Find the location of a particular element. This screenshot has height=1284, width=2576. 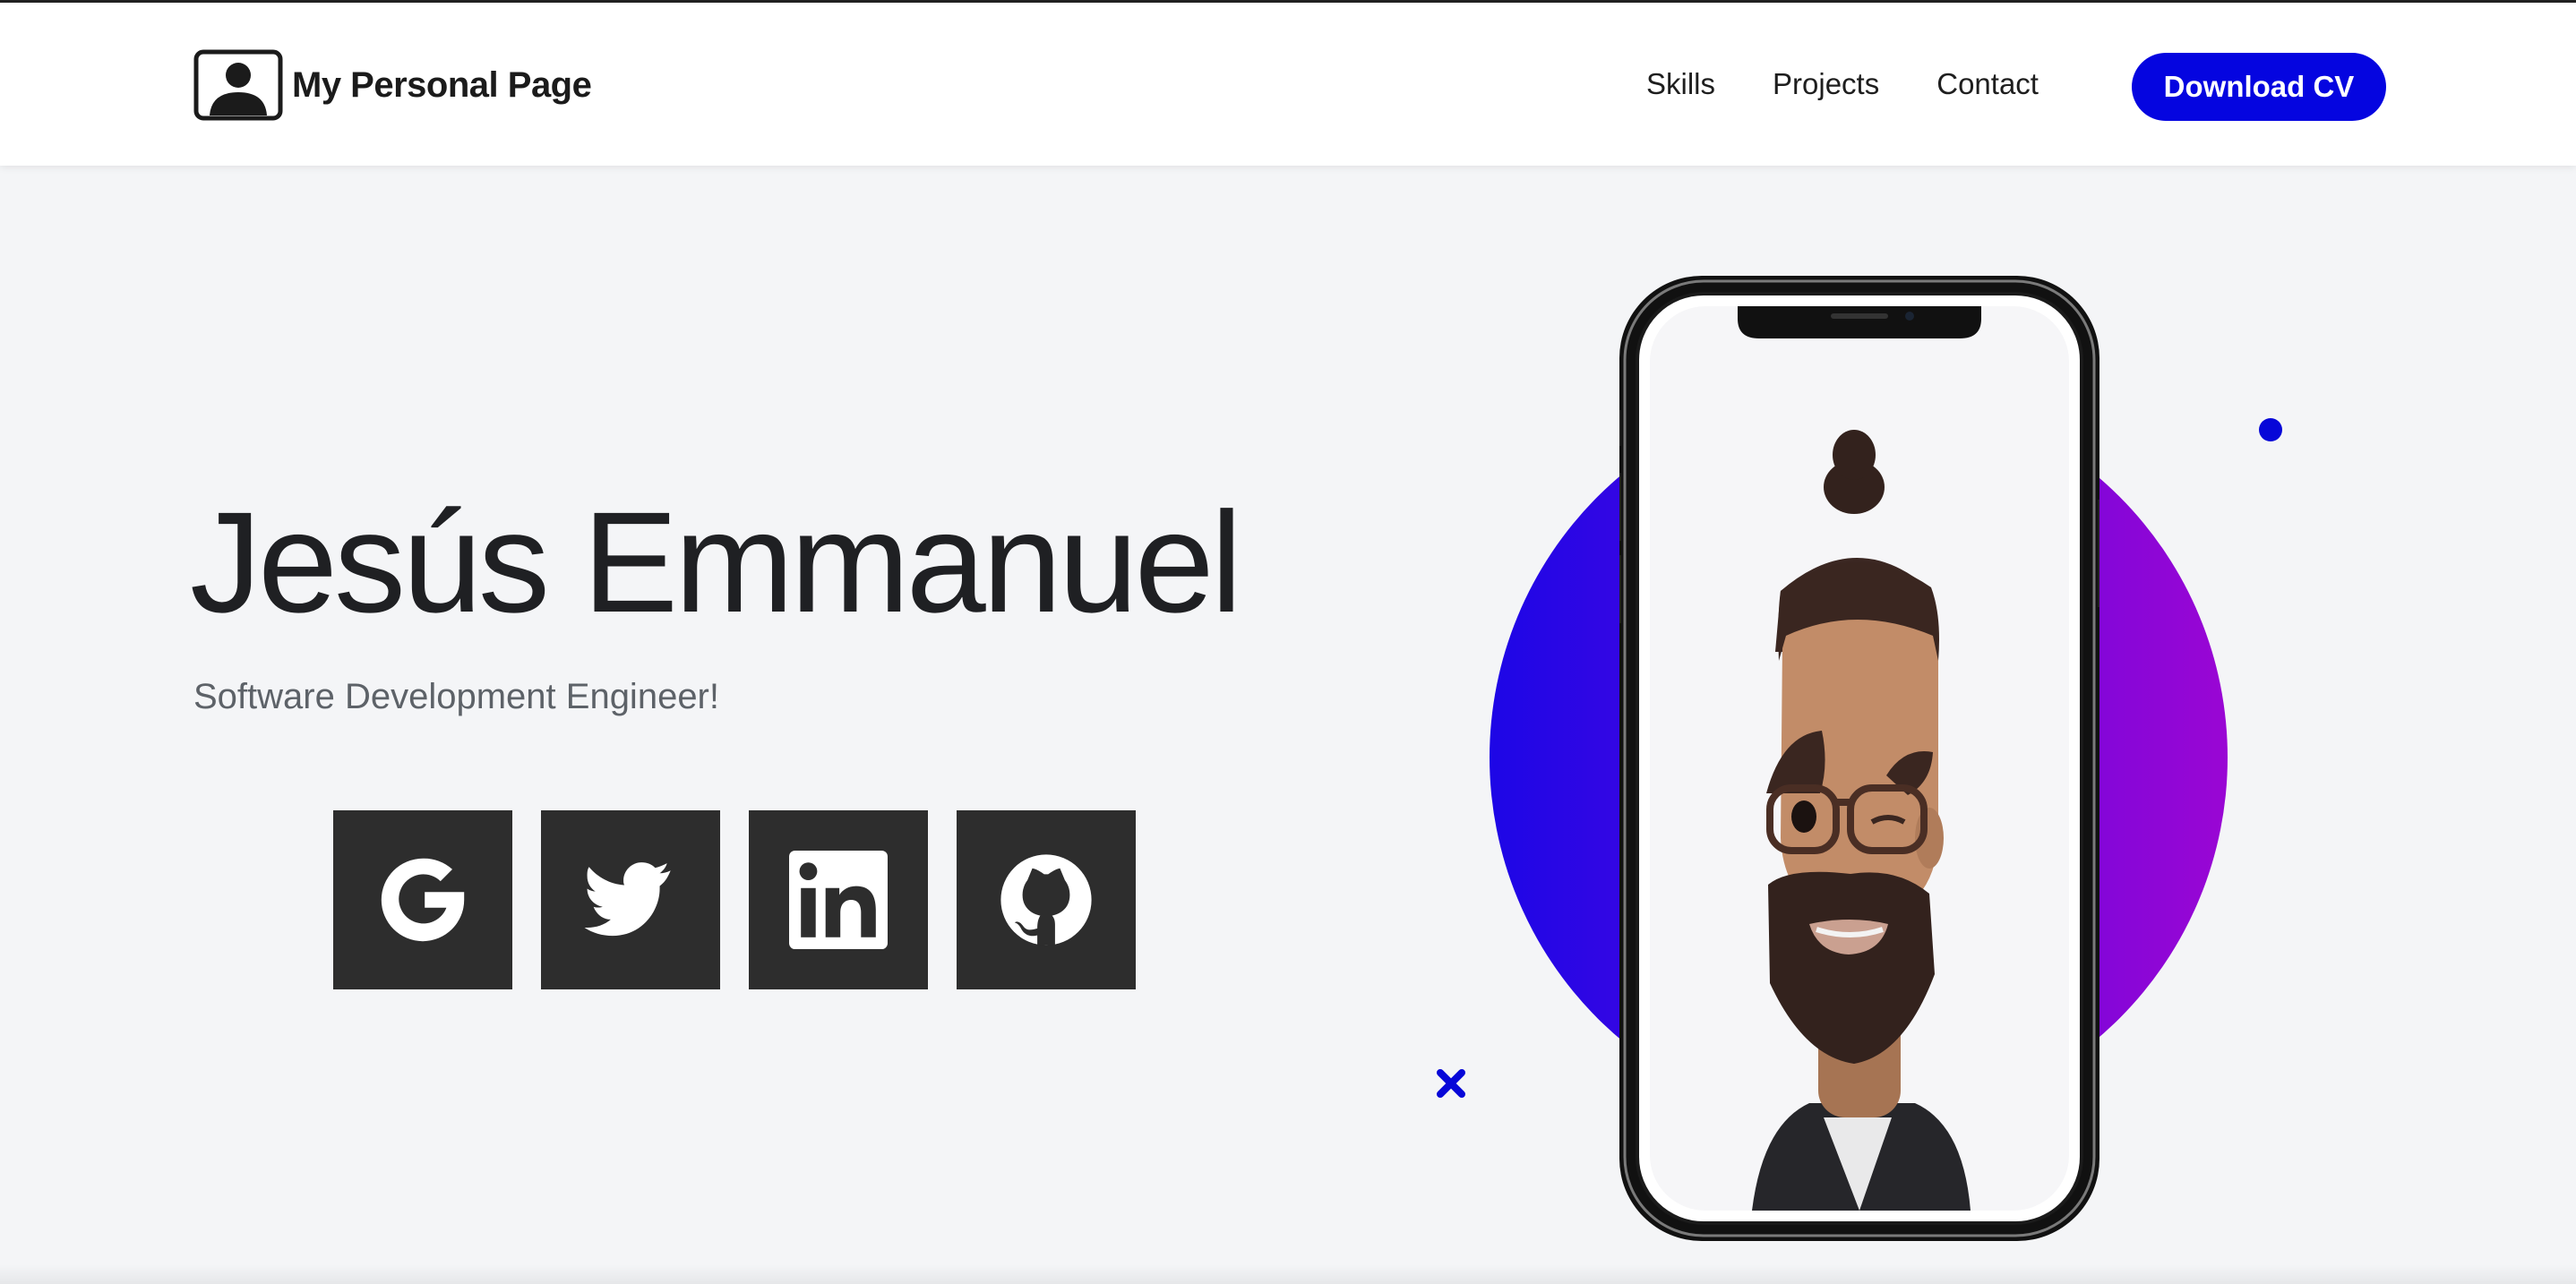

nav-link-contact: Contact is located at coordinates (1987, 84).